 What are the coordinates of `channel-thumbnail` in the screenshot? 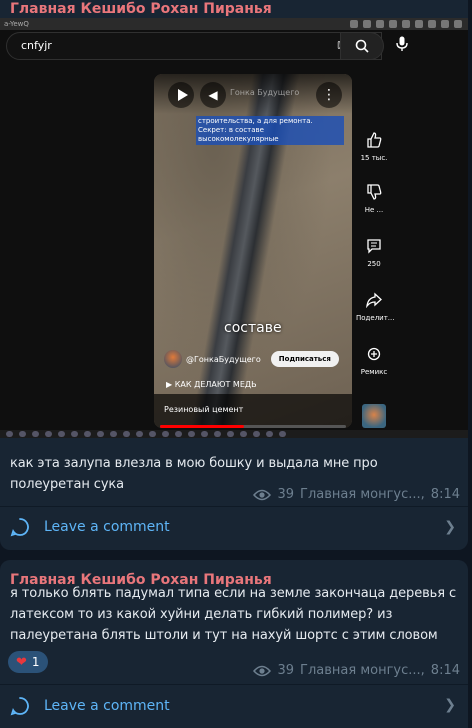 It's located at (374, 416).